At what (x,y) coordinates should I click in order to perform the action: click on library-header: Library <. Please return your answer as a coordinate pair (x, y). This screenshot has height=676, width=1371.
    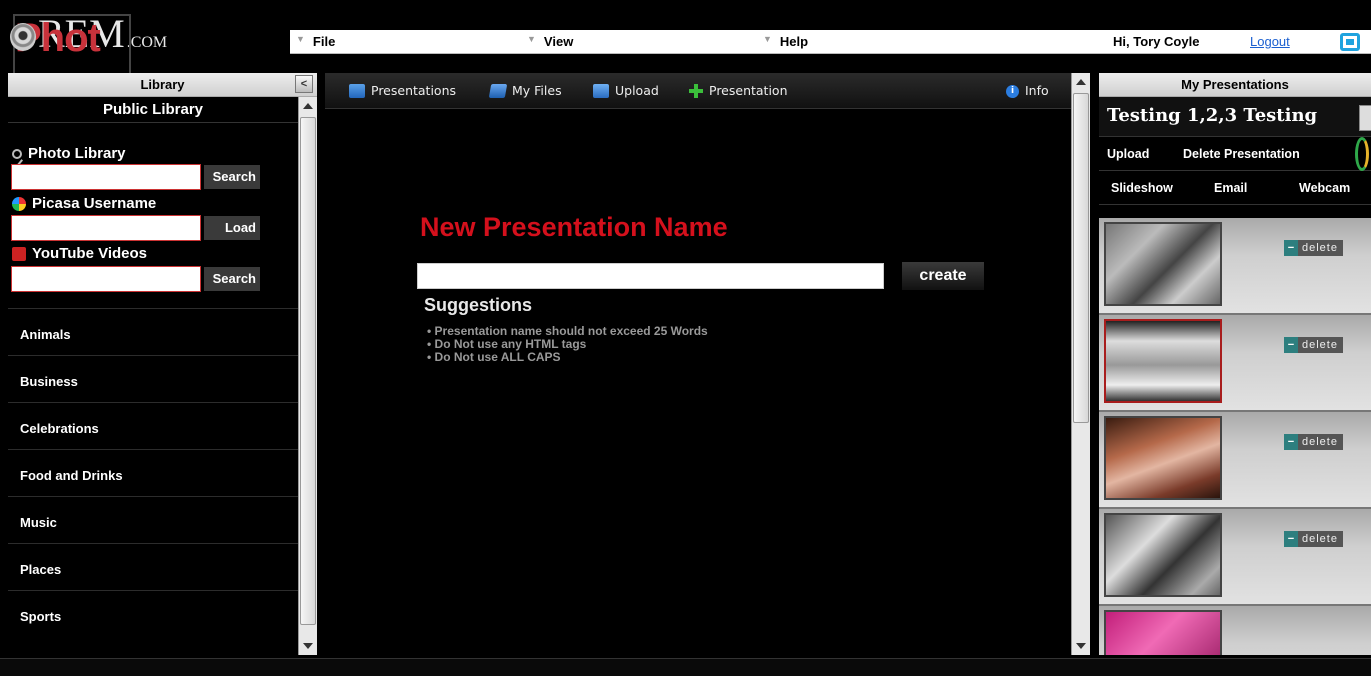
    Looking at the image, I should click on (162, 85).